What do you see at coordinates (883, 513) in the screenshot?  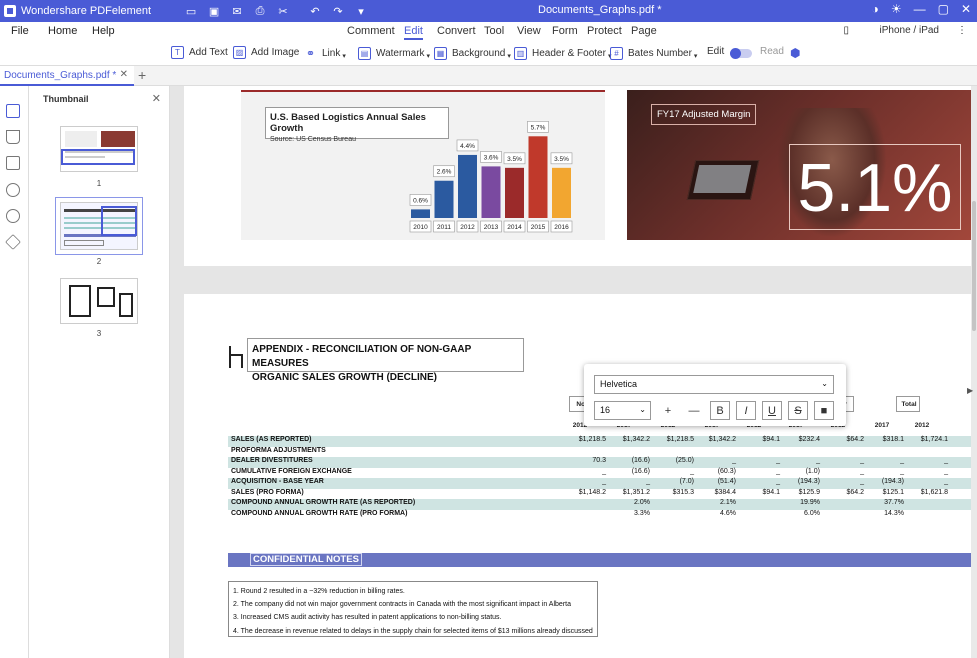 I see `table-cell: 14.3%` at bounding box center [883, 513].